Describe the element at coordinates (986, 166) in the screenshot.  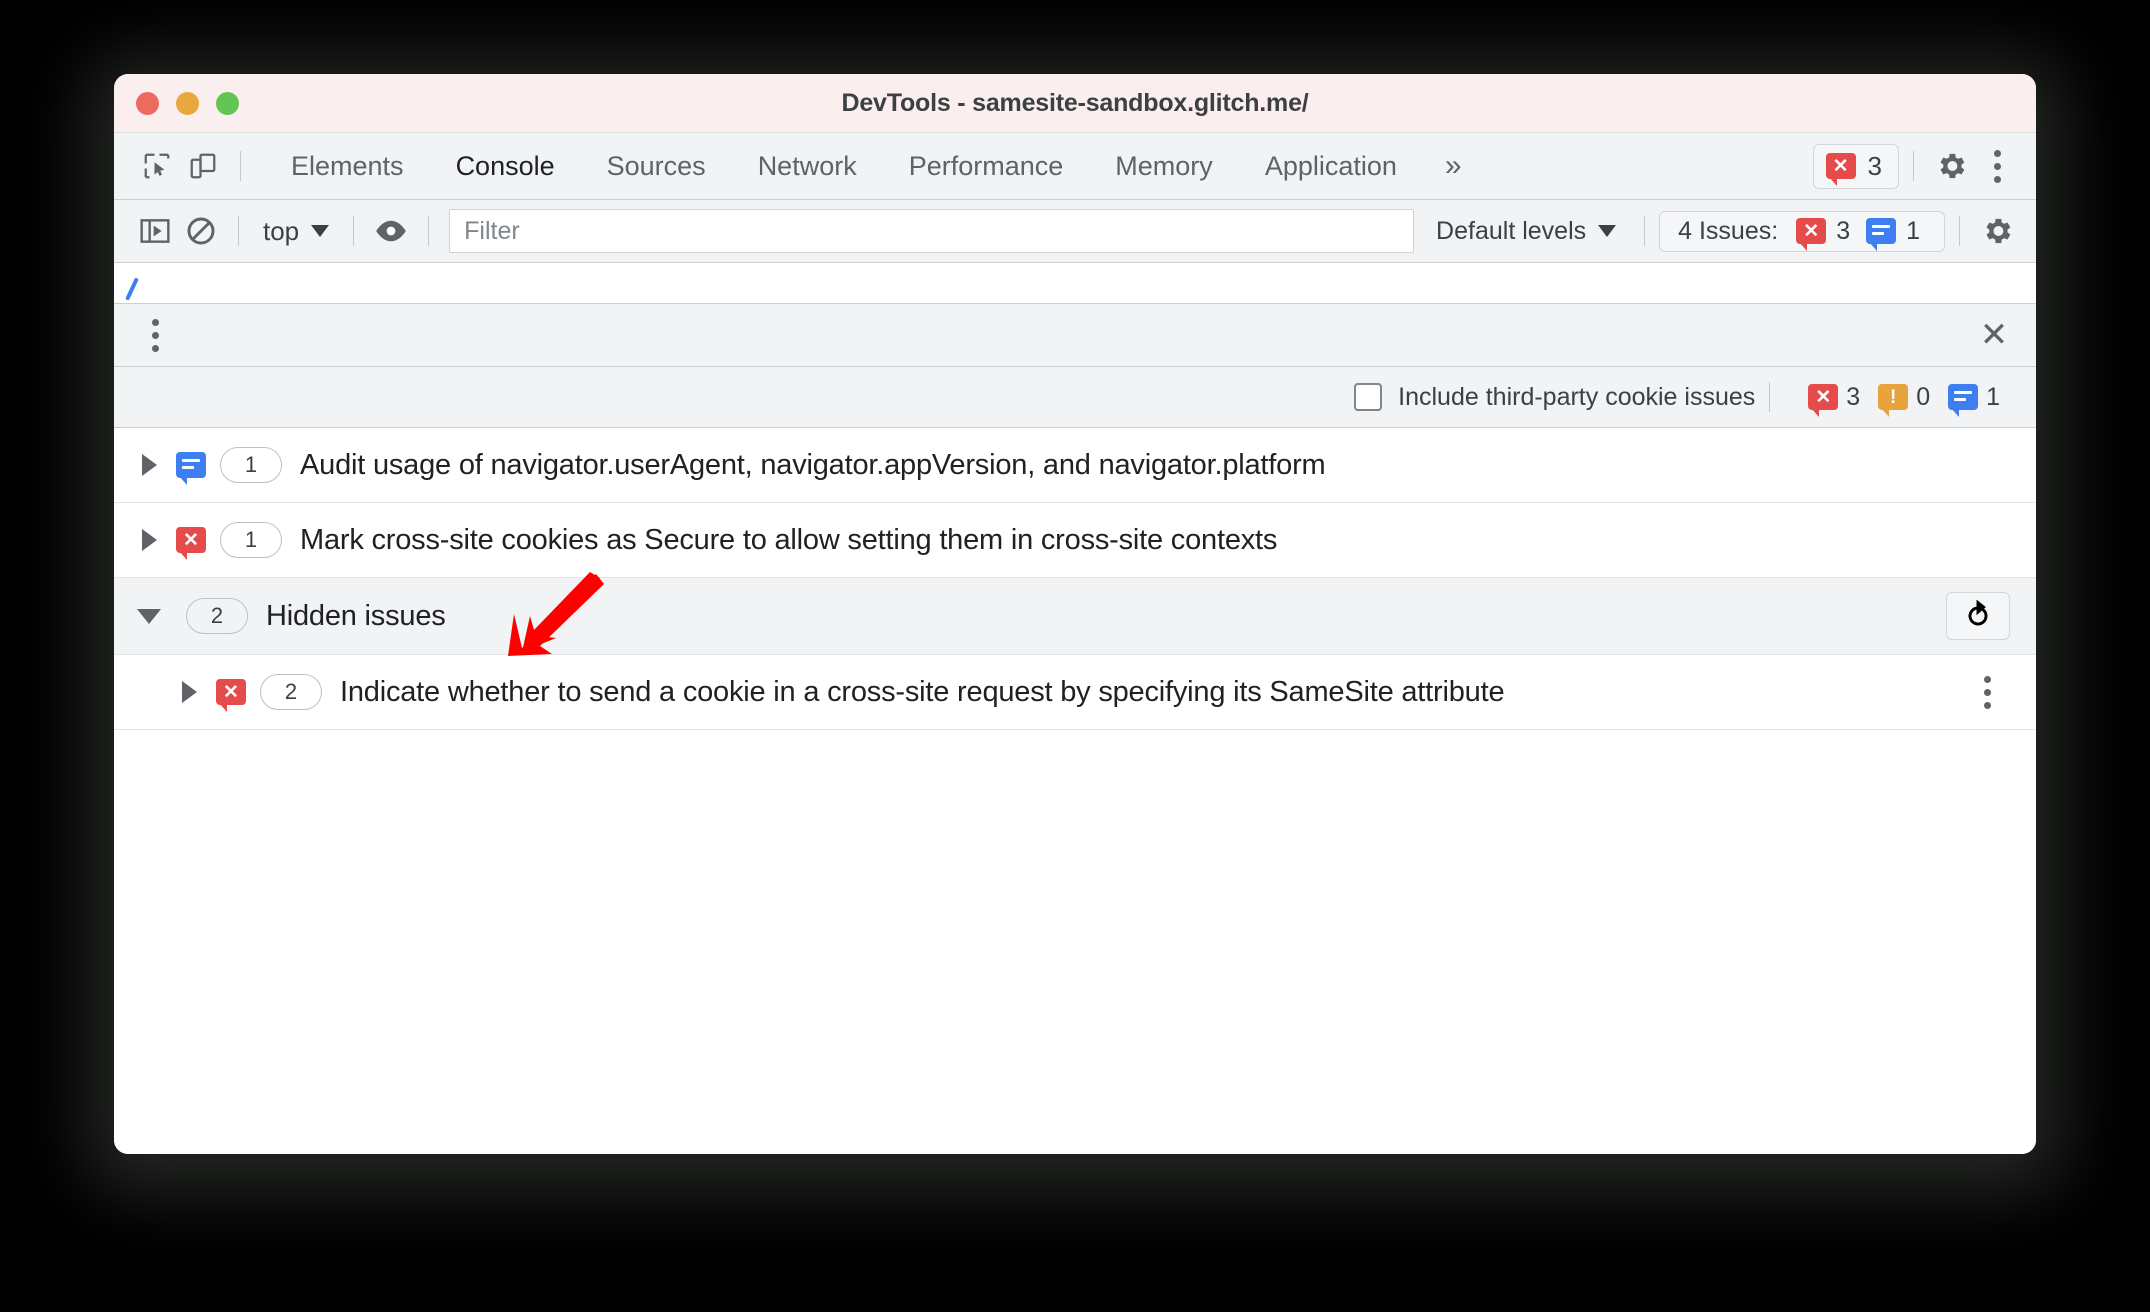
I see `tab-performance: Performance` at that location.